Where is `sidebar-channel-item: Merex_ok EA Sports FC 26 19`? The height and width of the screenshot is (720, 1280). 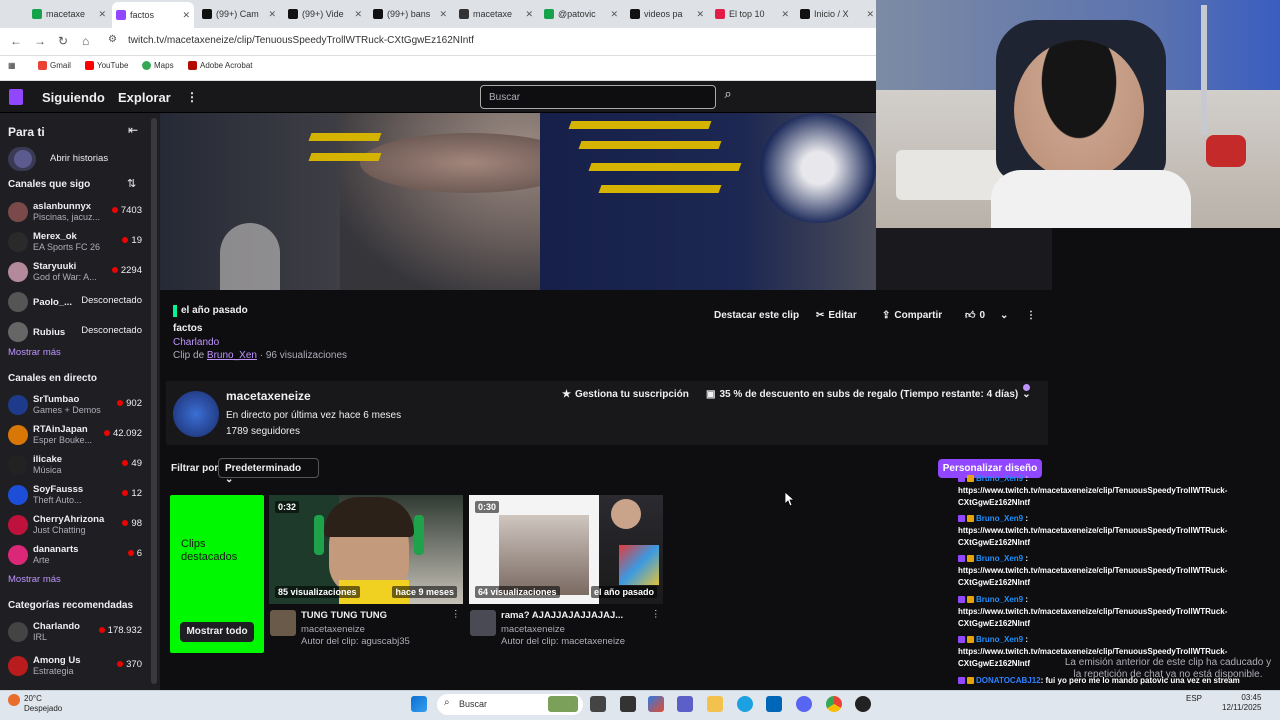 sidebar-channel-item: Merex_ok EA Sports FC 26 19 is located at coordinates (75, 242).